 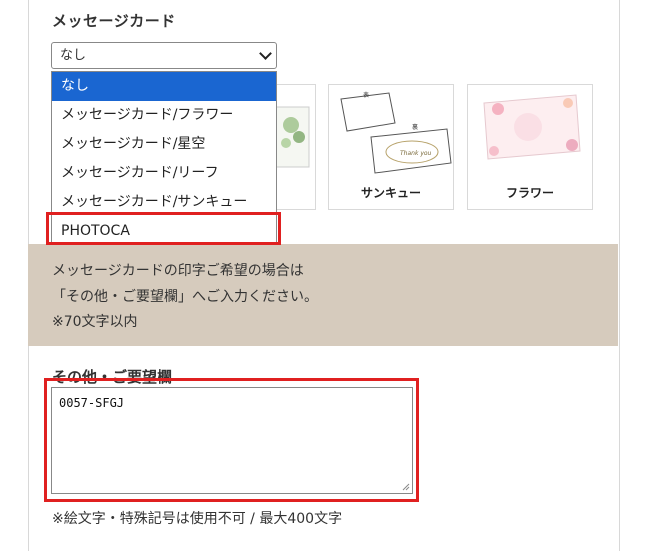 I want to click on option-flower: メッセージカード/フラワー, so click(x=164, y=115).